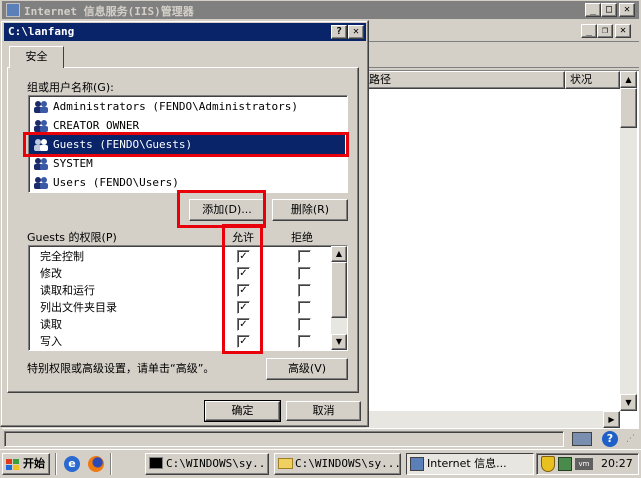 This screenshot has width=641, height=478. I want to click on dialog-close-button: ✕, so click(356, 32).